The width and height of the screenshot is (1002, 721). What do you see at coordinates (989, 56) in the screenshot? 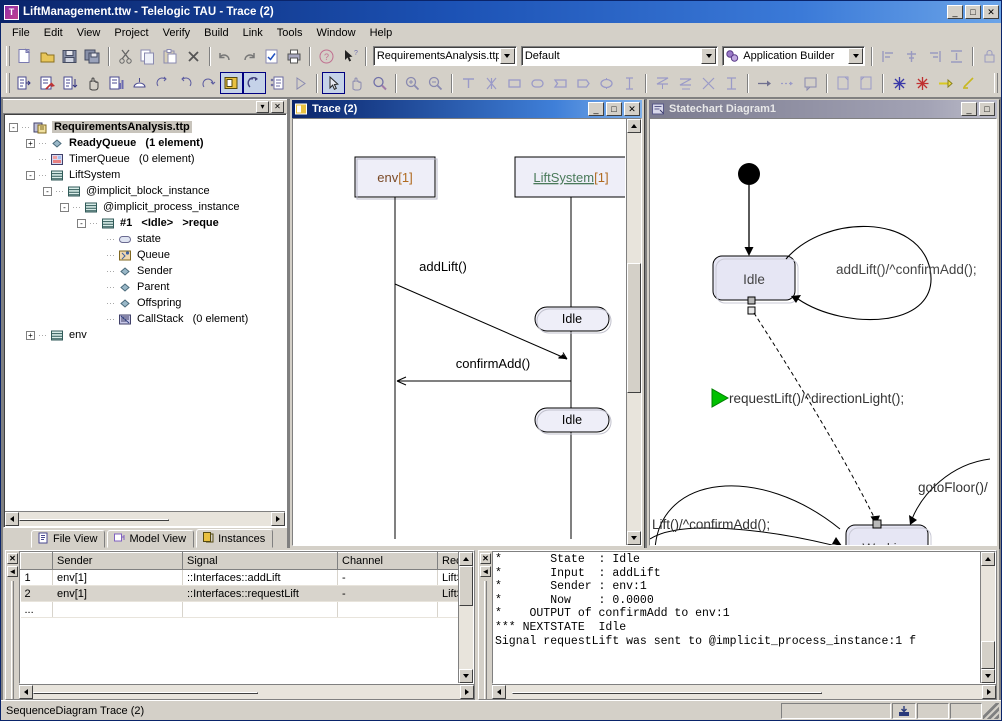
I see `lock-icon` at bounding box center [989, 56].